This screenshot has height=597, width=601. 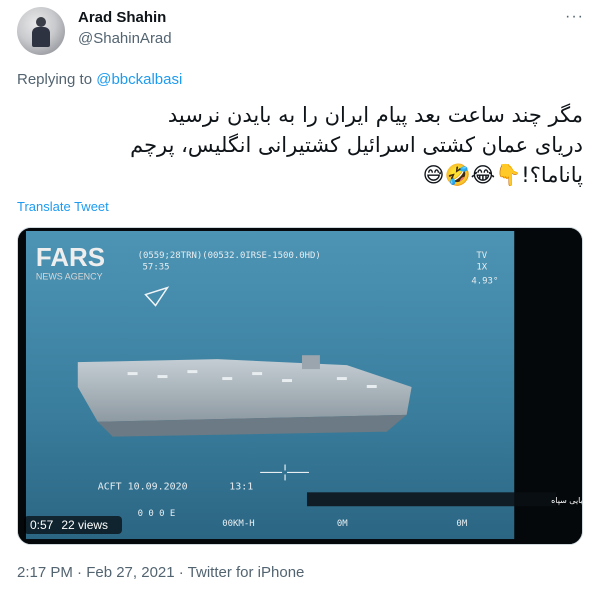 What do you see at coordinates (63, 206) in the screenshot?
I see `translate-tweet-link: Translate Tweet` at bounding box center [63, 206].